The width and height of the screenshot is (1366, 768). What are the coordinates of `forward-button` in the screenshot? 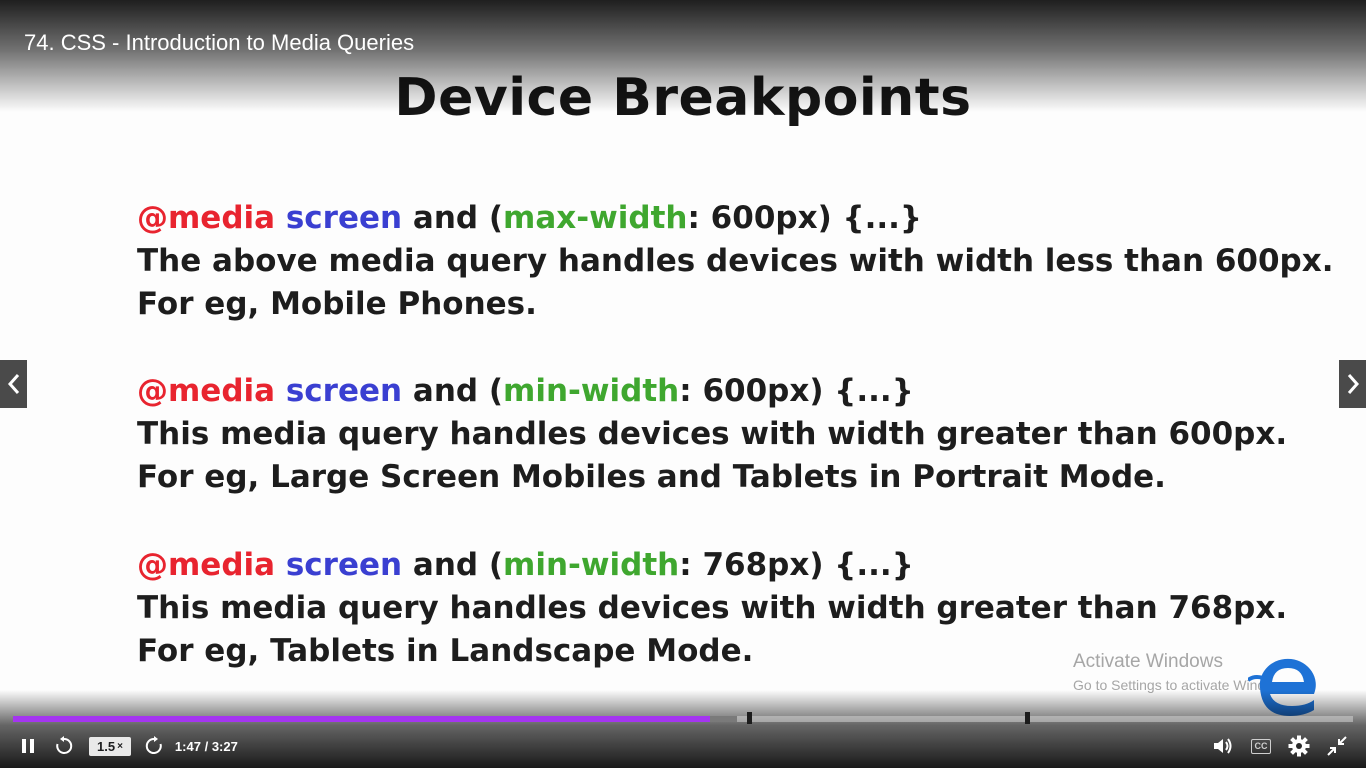 It's located at (154, 746).